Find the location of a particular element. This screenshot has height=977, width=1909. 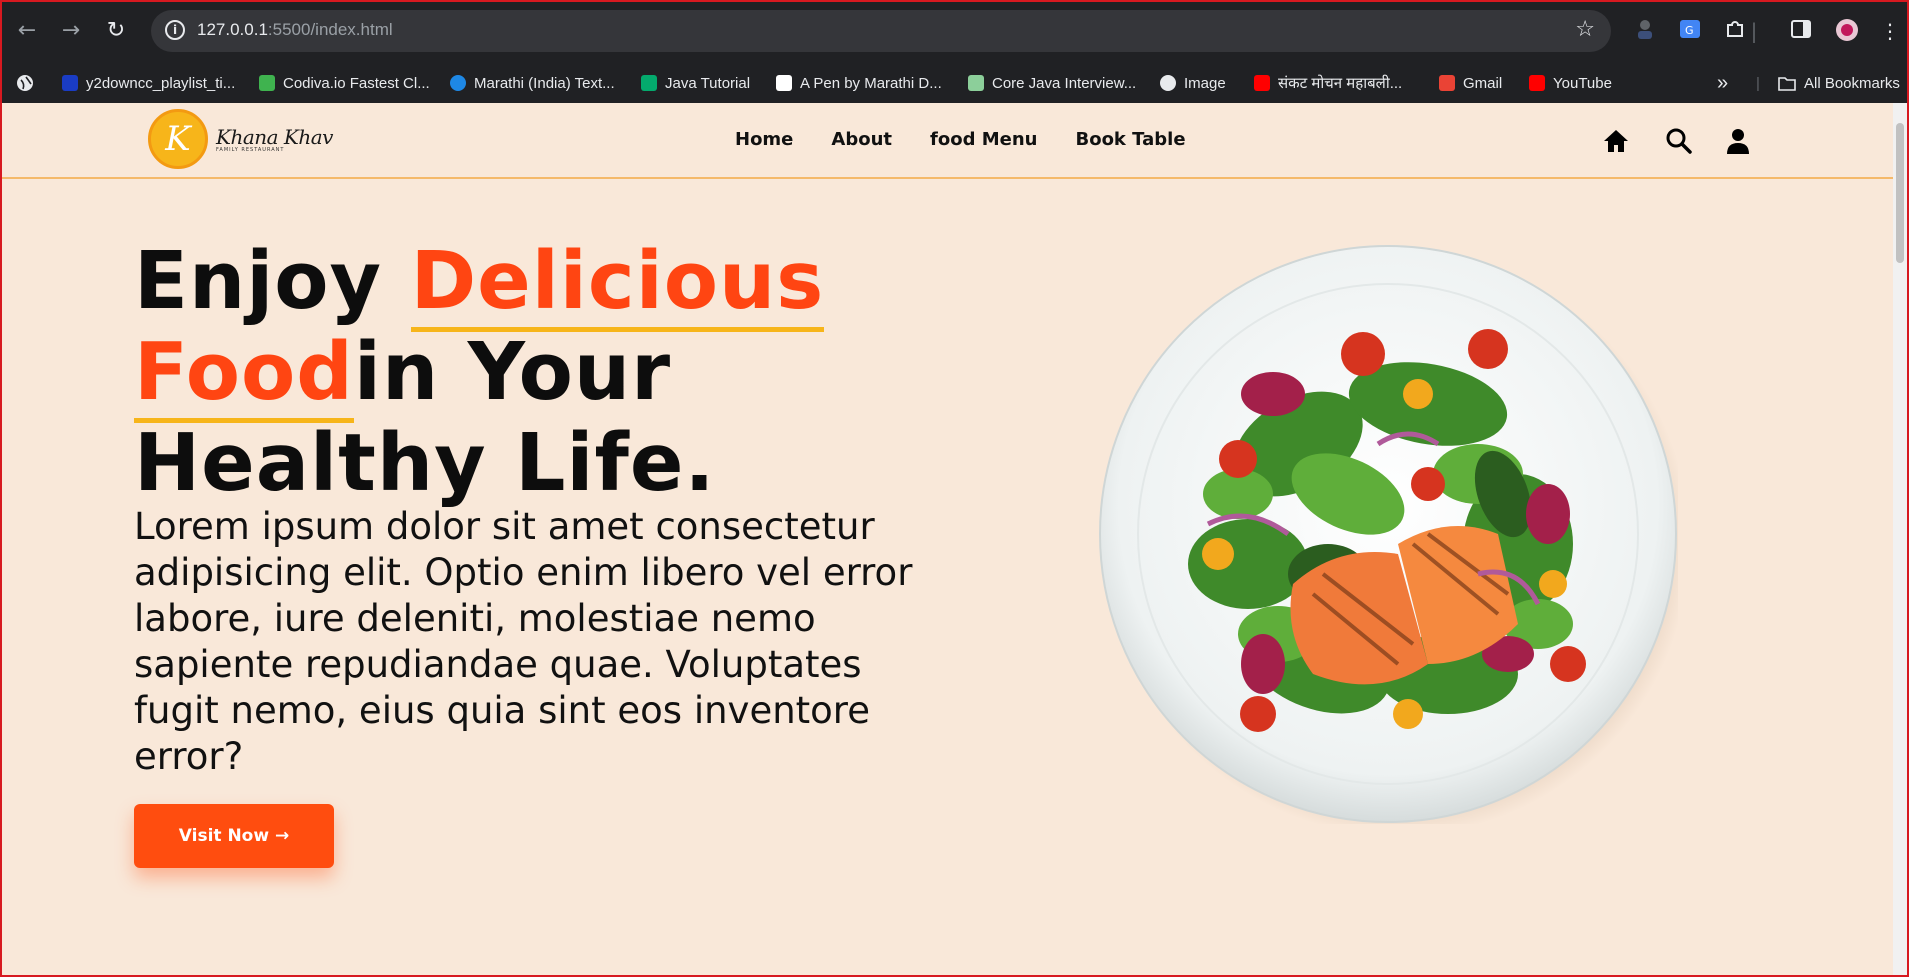

side-panel-icon is located at coordinates (1801, 31).